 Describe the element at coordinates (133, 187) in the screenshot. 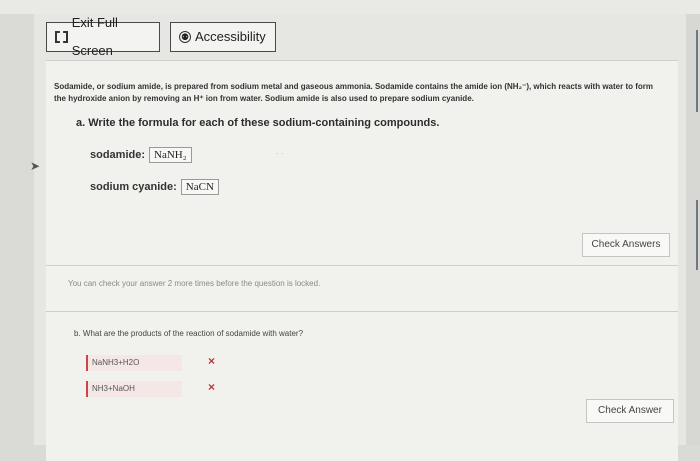

I see `sodium-cyanide-label: sodium cyanide:` at that location.